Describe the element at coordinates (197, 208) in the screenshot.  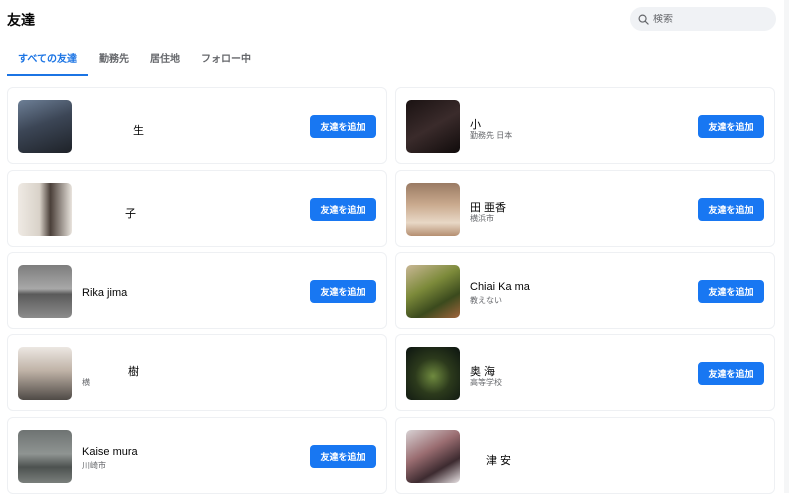
I see `friend-card: 子 友達を追加` at that location.